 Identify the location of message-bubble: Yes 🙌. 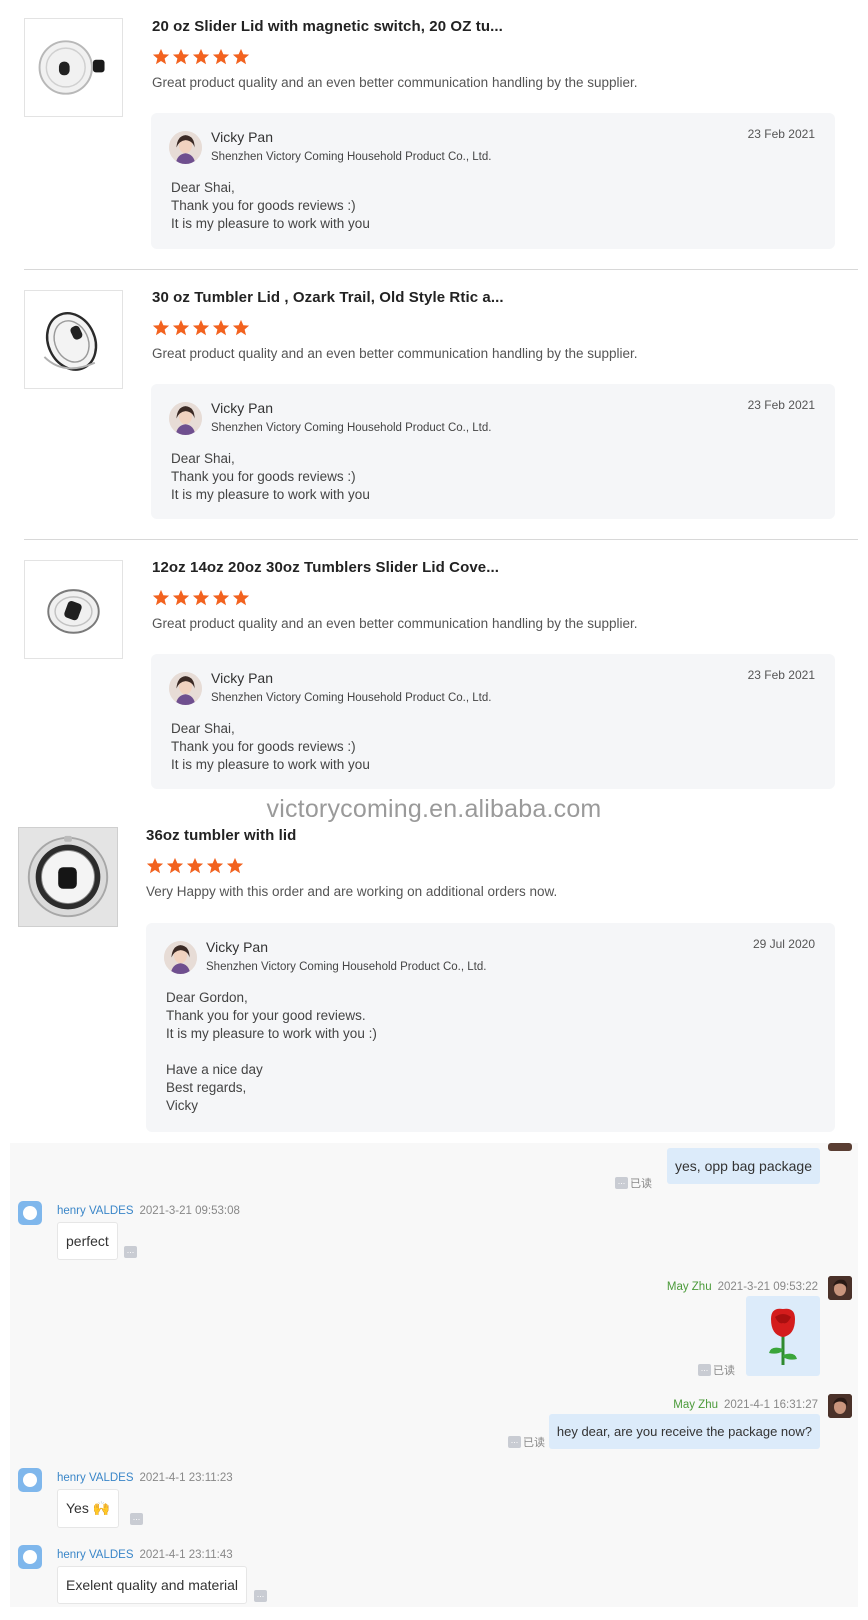
(88, 1508).